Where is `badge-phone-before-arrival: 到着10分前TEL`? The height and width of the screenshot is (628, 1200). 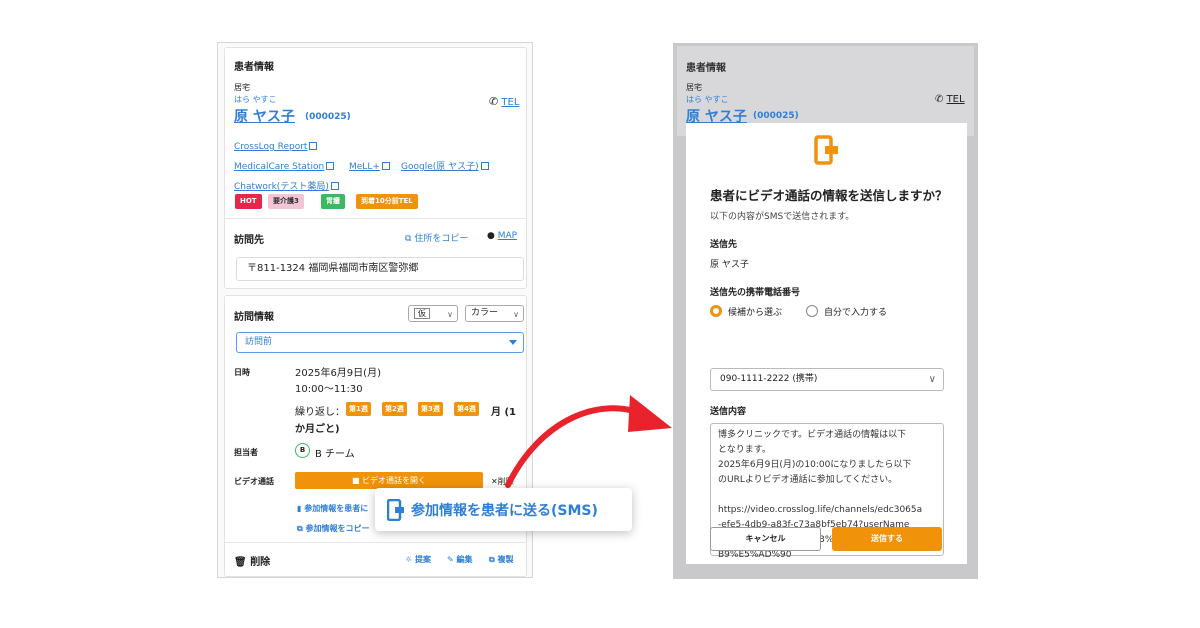 badge-phone-before-arrival: 到着10分前TEL is located at coordinates (387, 201).